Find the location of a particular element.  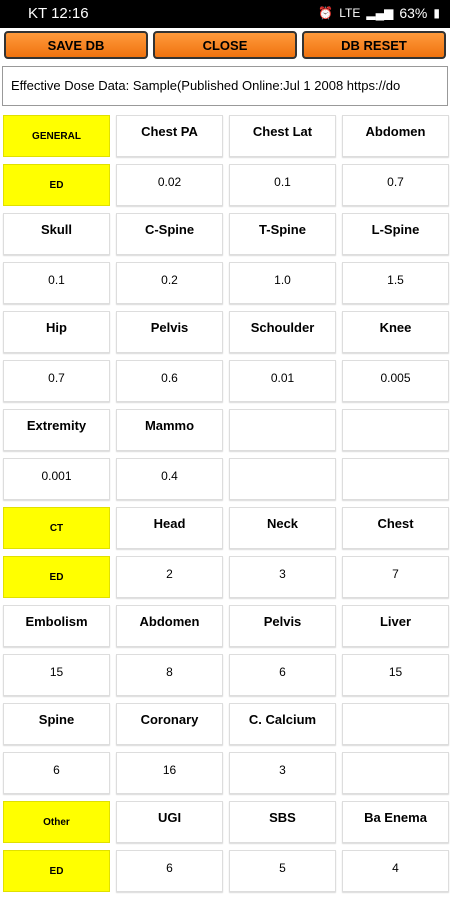

exam-name-cell: SBS is located at coordinates (282, 822).